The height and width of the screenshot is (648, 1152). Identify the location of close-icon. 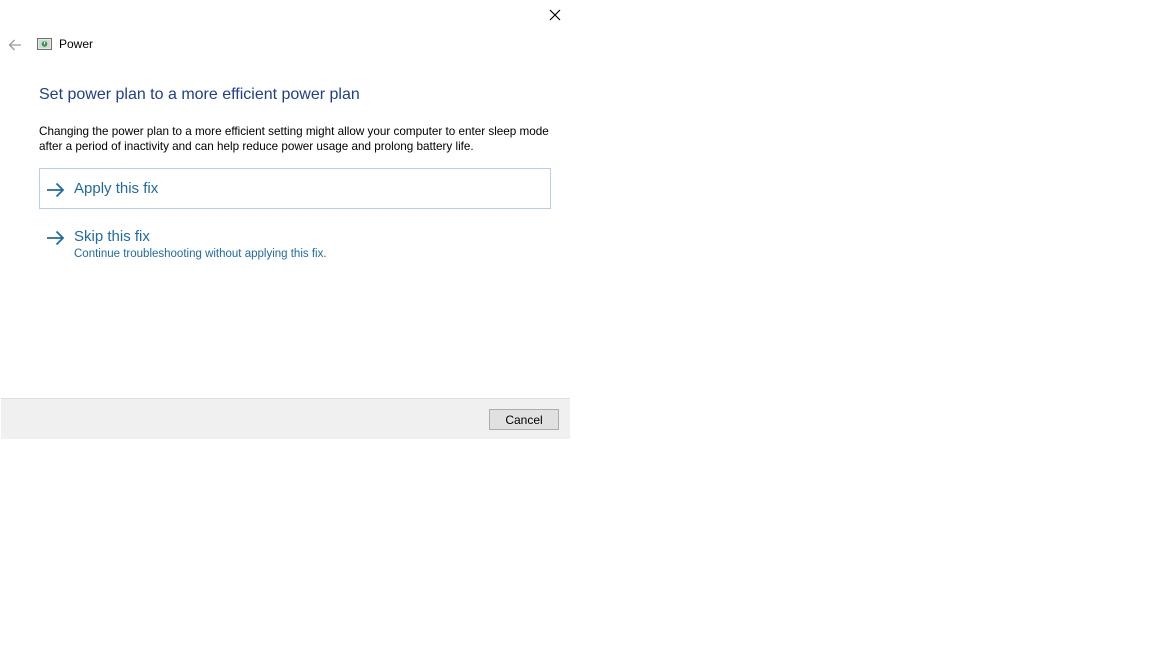
(555, 15).